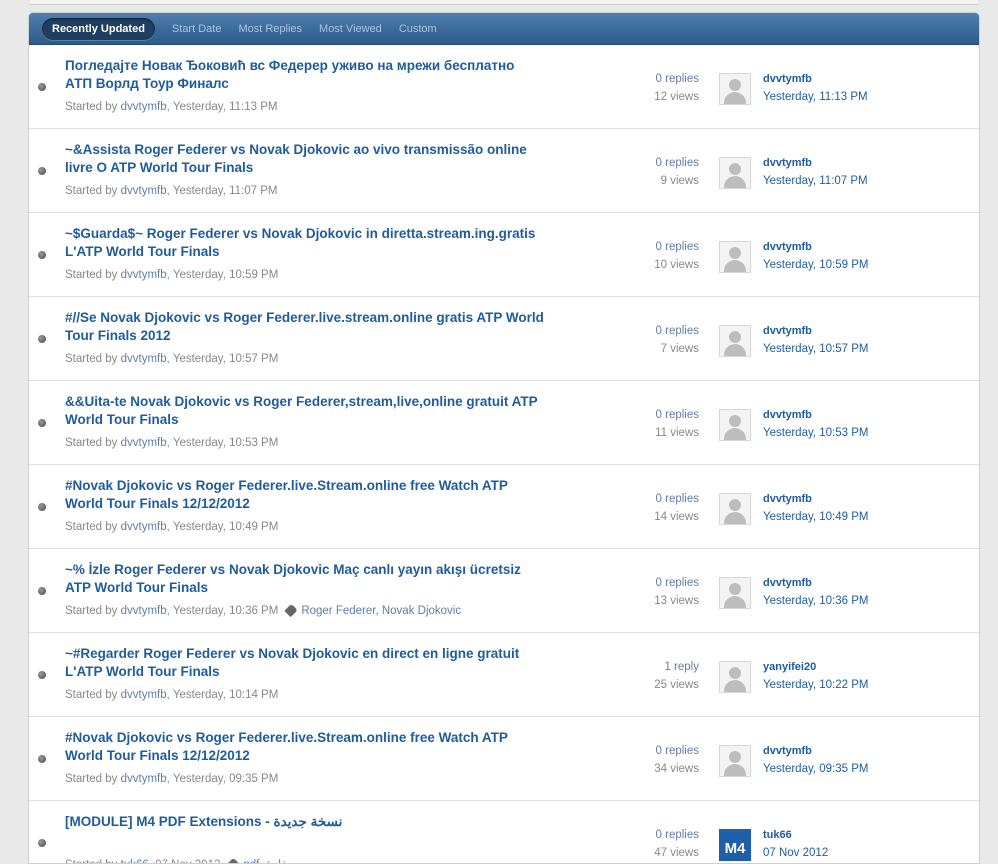 This screenshot has height=864, width=998. What do you see at coordinates (644, 667) in the screenshot?
I see `reply-count: 1 reply` at bounding box center [644, 667].